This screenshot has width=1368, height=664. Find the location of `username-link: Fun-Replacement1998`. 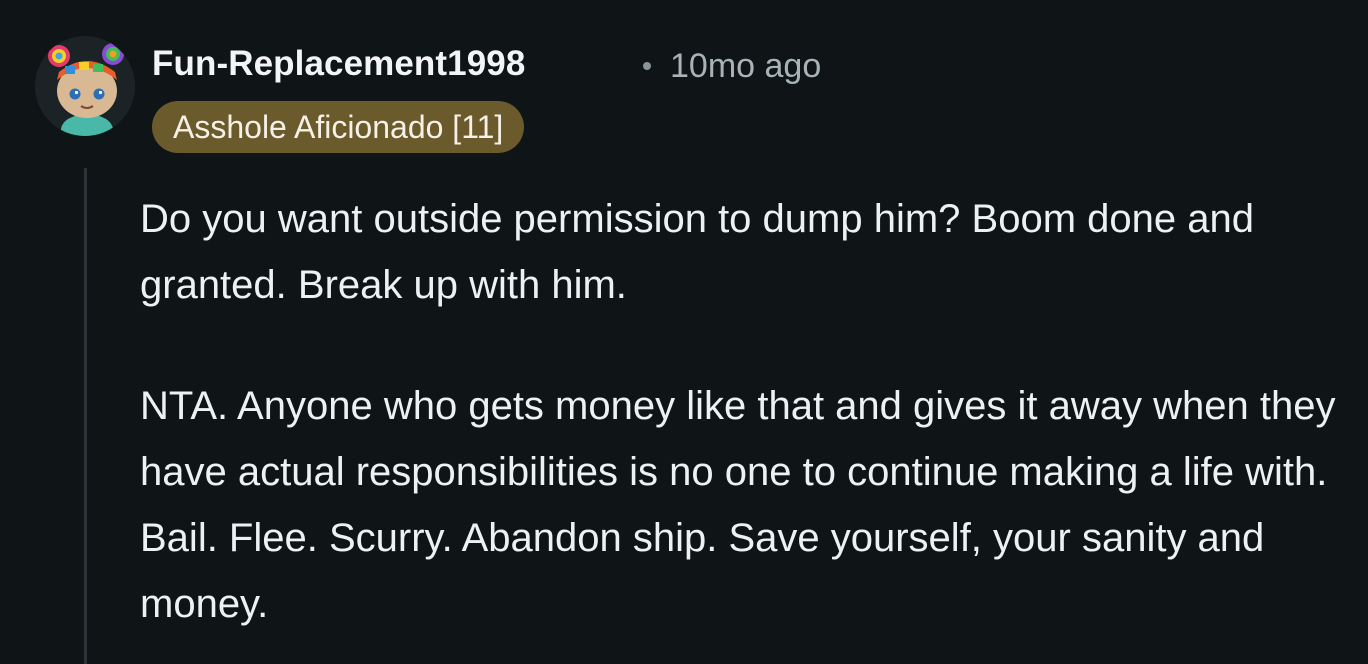

username-link: Fun-Replacement1998 is located at coordinates (338, 64).